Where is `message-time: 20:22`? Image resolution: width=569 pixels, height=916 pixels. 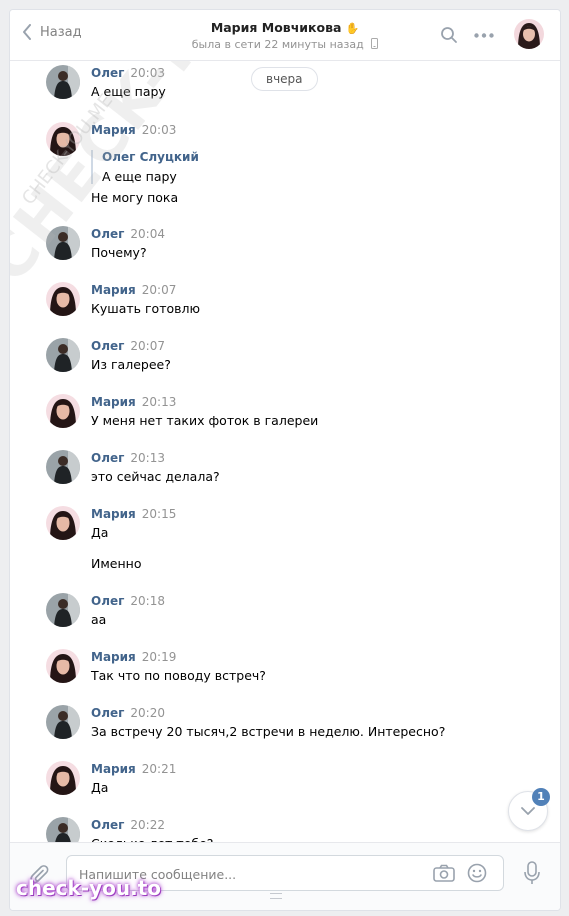
message-time: 20:22 is located at coordinates (147, 825).